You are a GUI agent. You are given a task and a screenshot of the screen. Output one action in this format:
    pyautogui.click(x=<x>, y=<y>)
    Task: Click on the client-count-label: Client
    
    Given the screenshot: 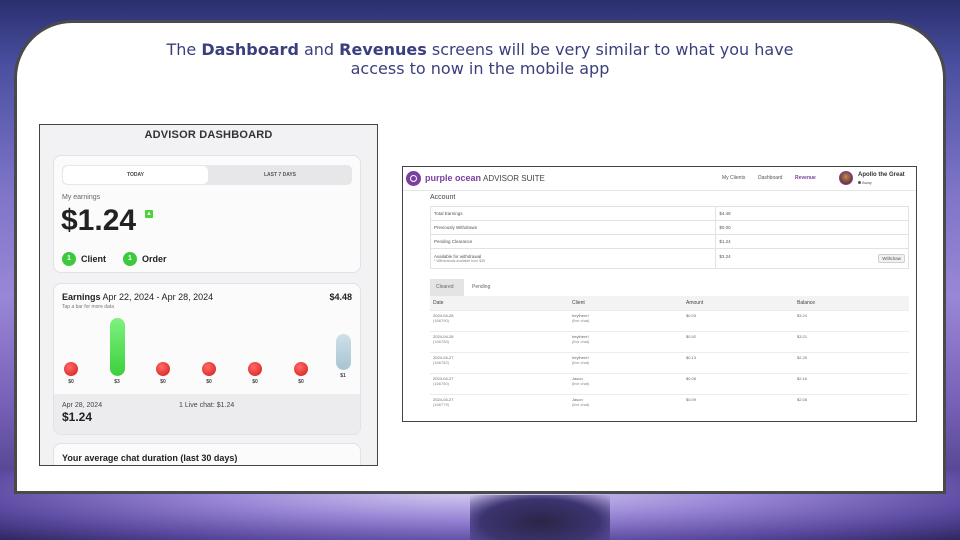 What is the action you would take?
    pyautogui.click(x=94, y=259)
    